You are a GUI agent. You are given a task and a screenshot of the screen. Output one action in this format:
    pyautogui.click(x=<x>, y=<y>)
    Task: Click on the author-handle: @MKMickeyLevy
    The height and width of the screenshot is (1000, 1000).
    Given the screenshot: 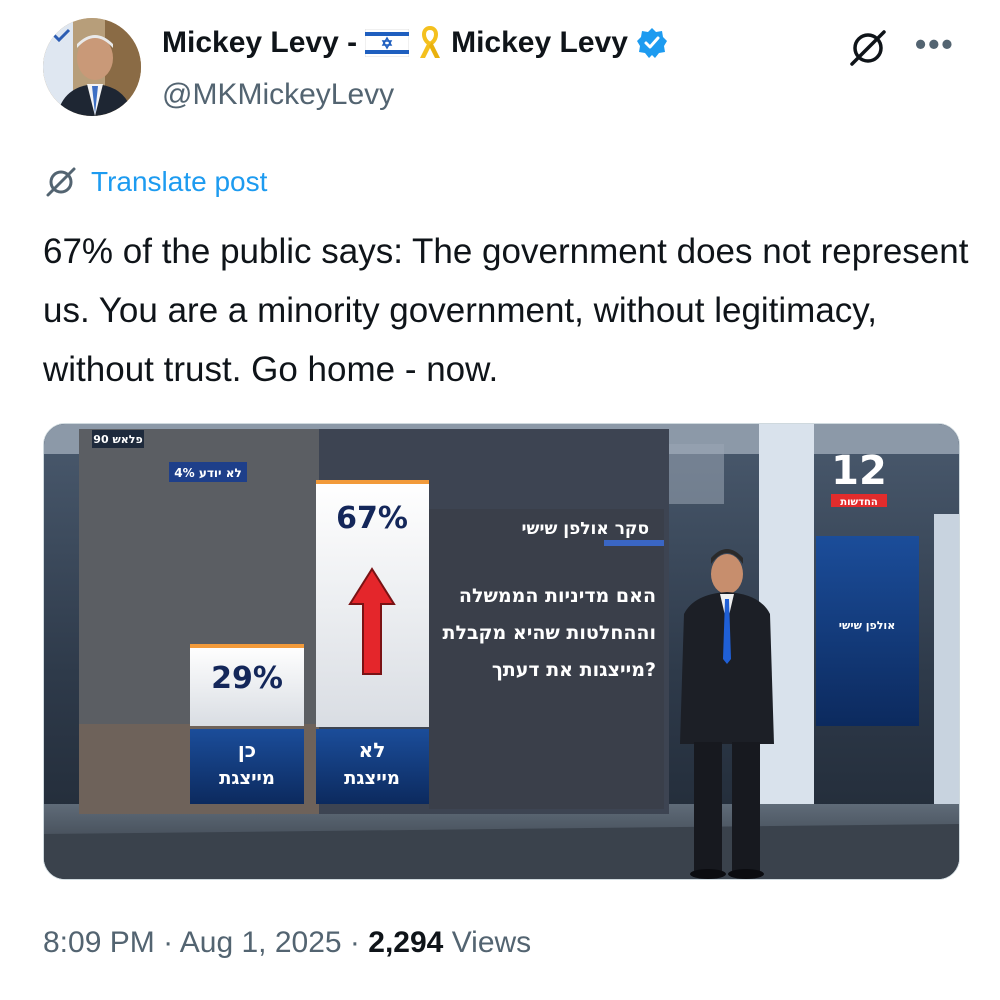 What is the action you would take?
    pyautogui.click(x=278, y=95)
    